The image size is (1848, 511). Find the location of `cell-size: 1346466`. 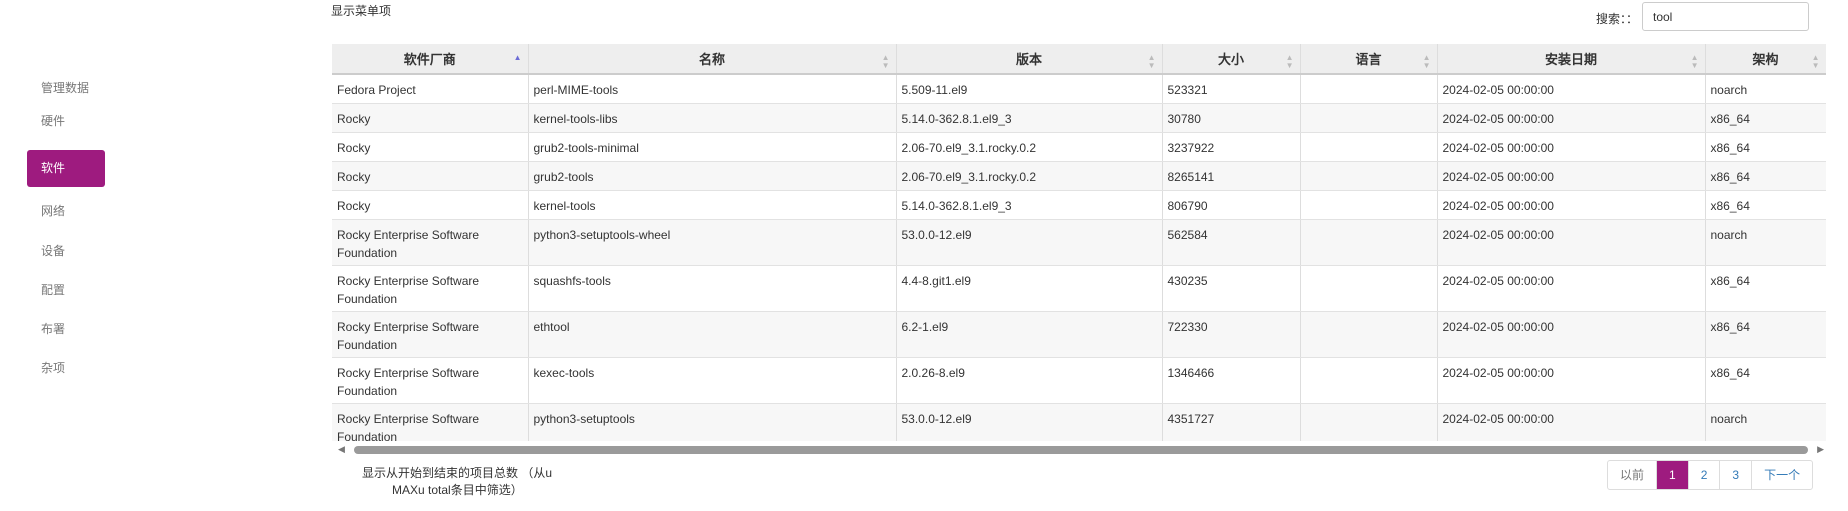

cell-size: 1346466 is located at coordinates (1231, 380).